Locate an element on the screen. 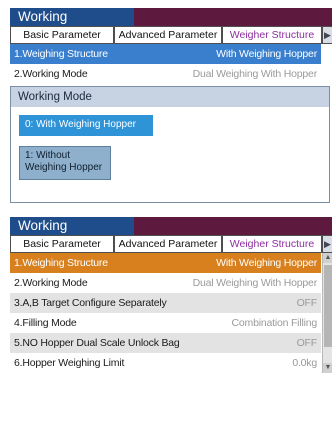 The width and height of the screenshot is (332, 423). scroll-up-icon: ▲ is located at coordinates (327, 258).